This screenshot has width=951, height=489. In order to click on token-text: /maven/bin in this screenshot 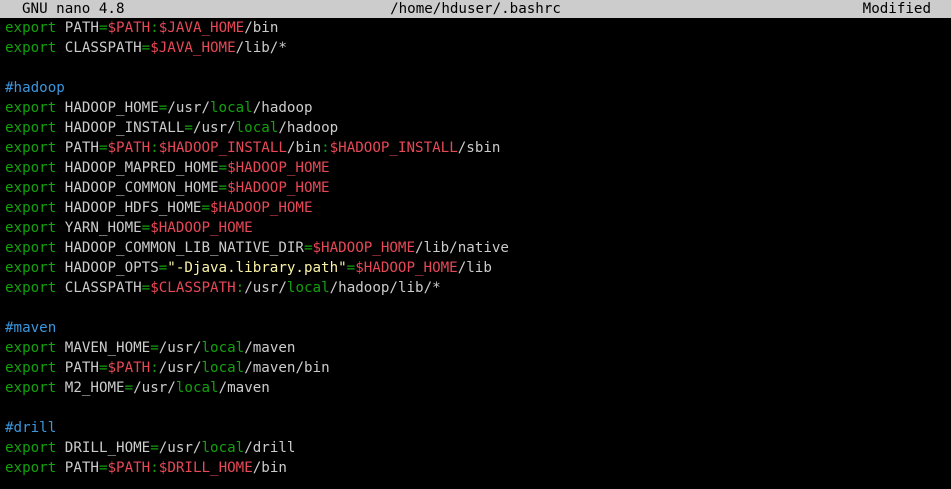, I will do `click(287, 368)`.